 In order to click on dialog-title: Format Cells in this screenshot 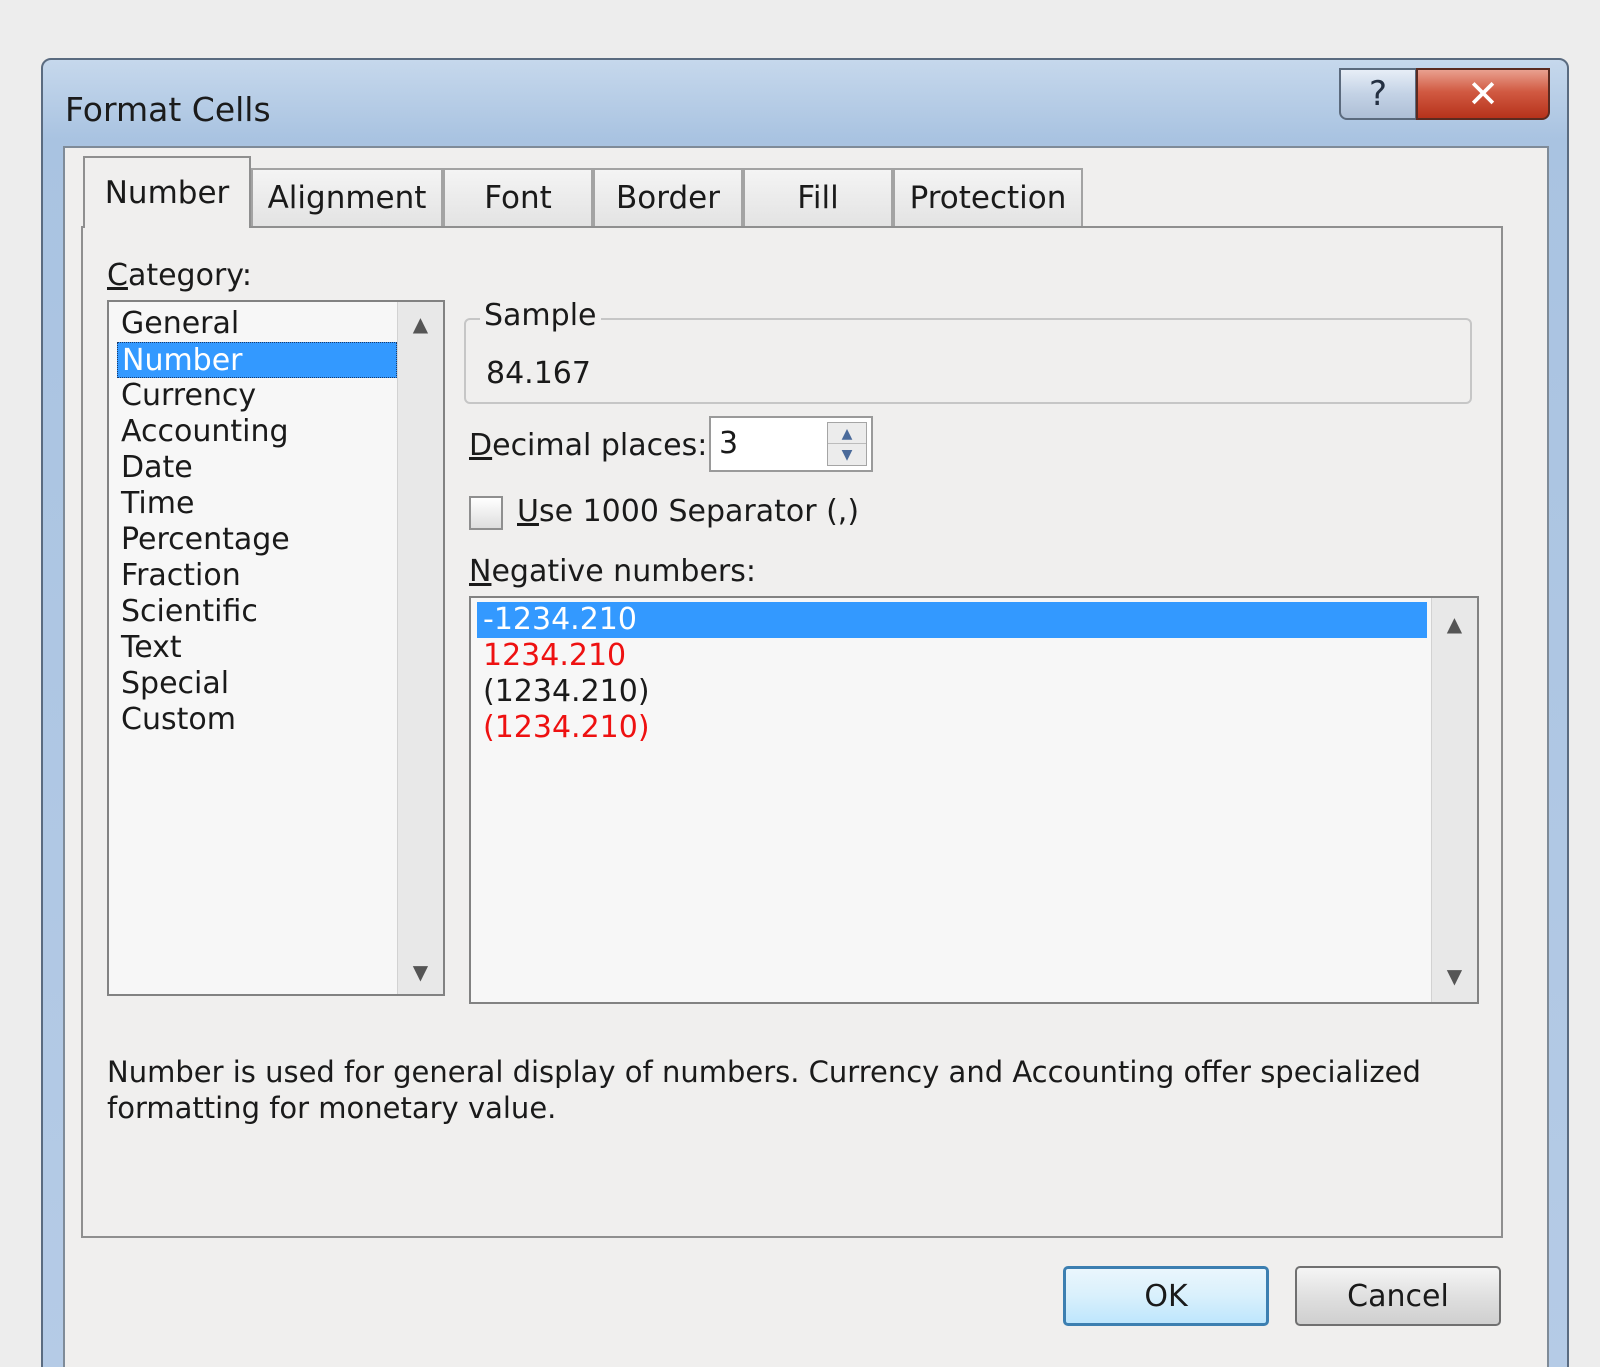, I will do `click(168, 109)`.